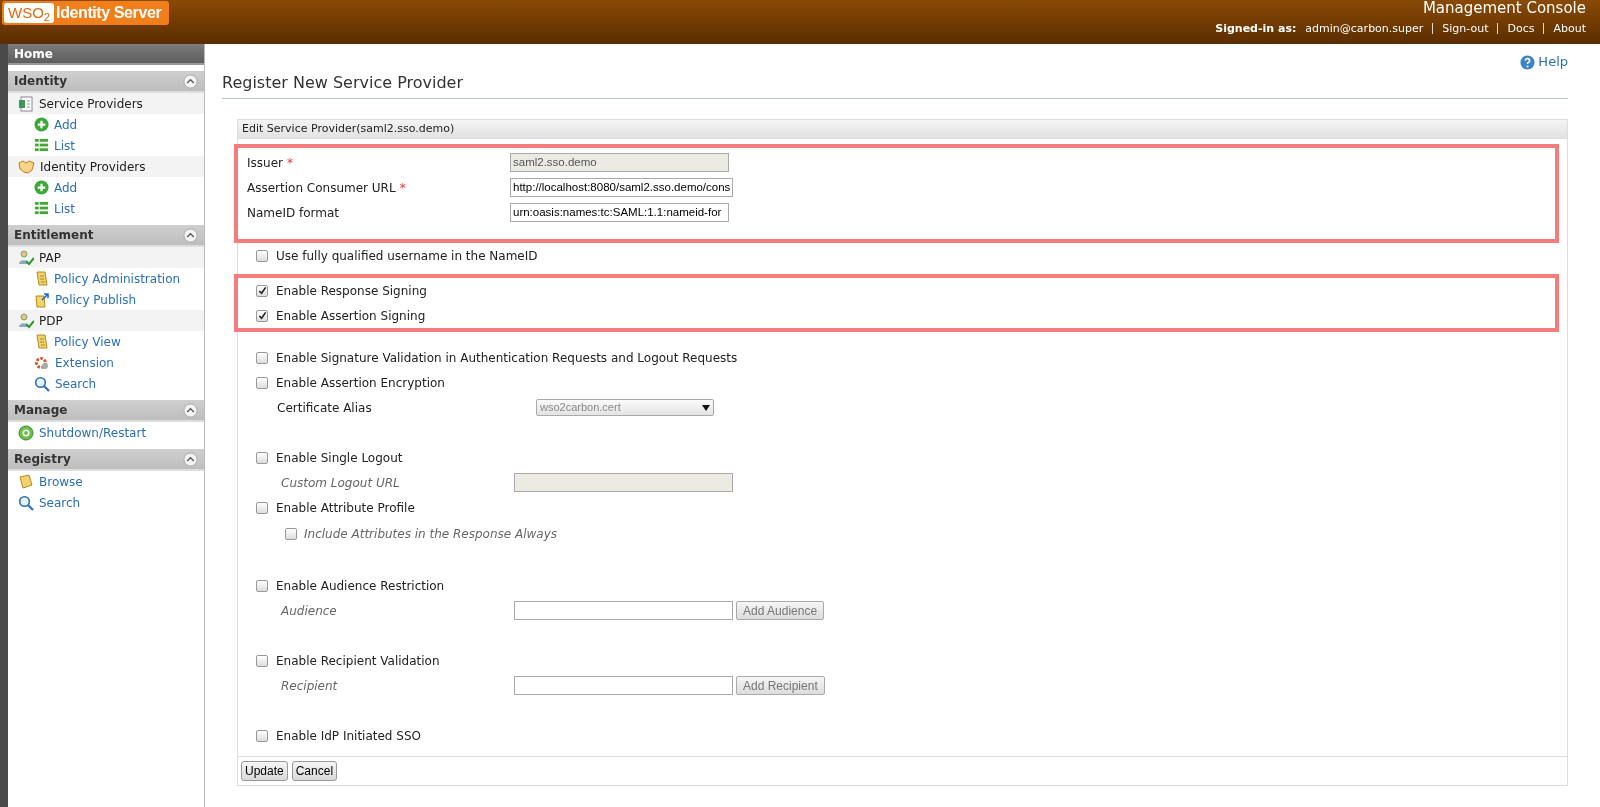  What do you see at coordinates (431, 534) in the screenshot?
I see `checkbox-label: Include Attributes in the Response Always` at bounding box center [431, 534].